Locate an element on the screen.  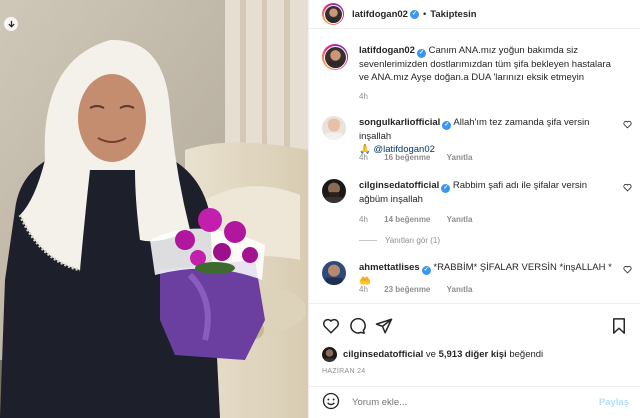
share-button is located at coordinates (384, 327).